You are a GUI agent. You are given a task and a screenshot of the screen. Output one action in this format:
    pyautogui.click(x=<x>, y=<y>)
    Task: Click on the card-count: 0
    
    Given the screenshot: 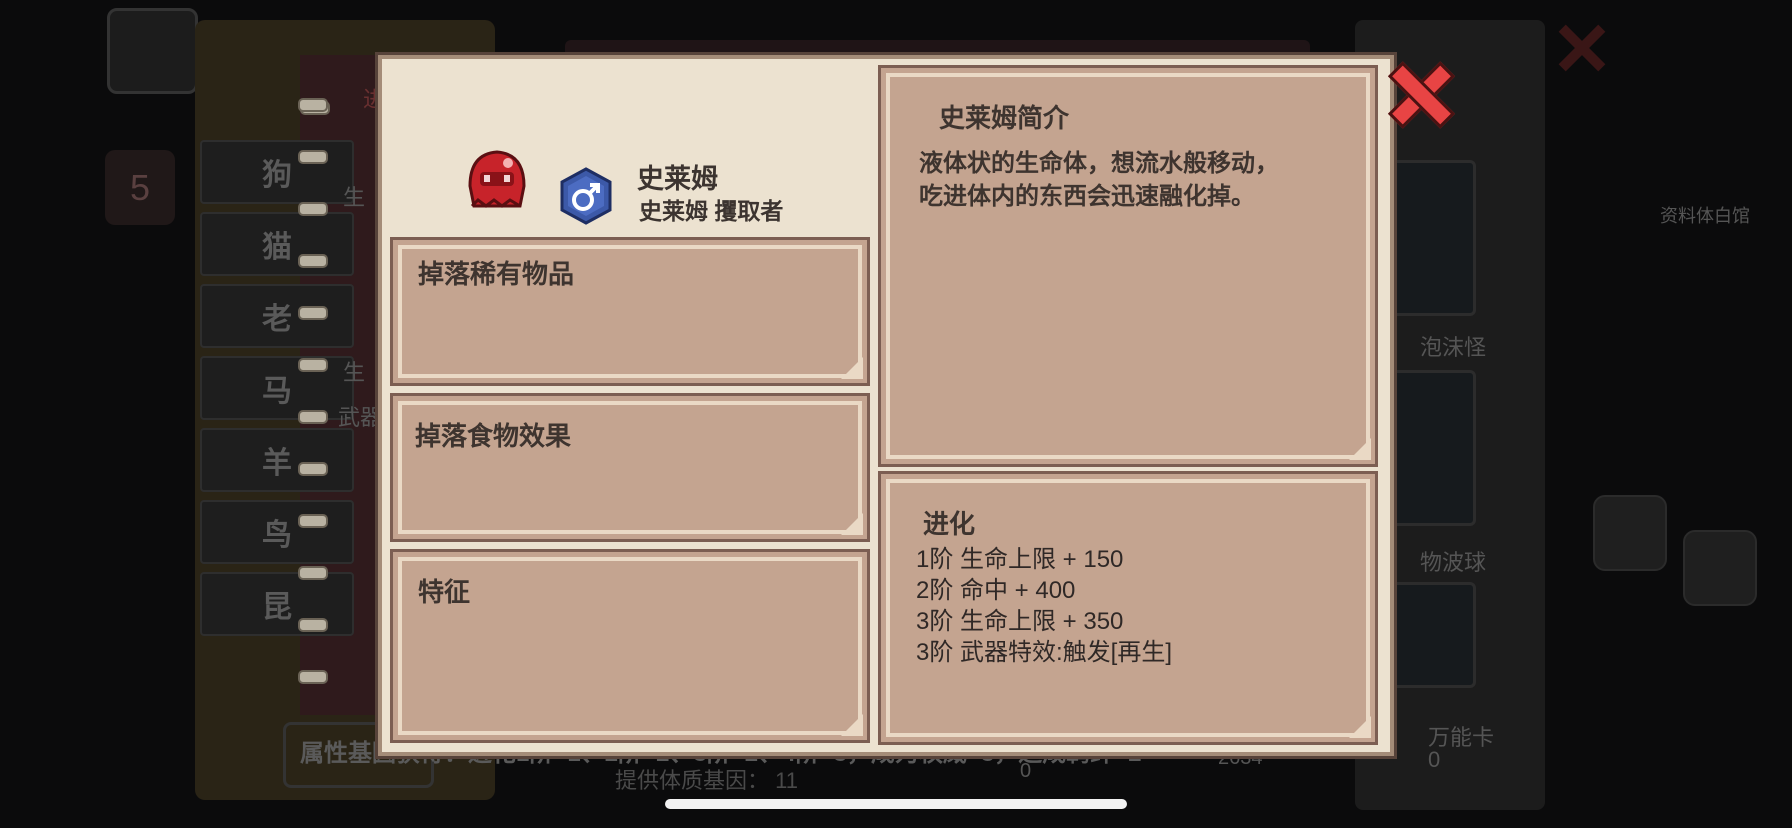 What is the action you would take?
    pyautogui.click(x=1434, y=759)
    